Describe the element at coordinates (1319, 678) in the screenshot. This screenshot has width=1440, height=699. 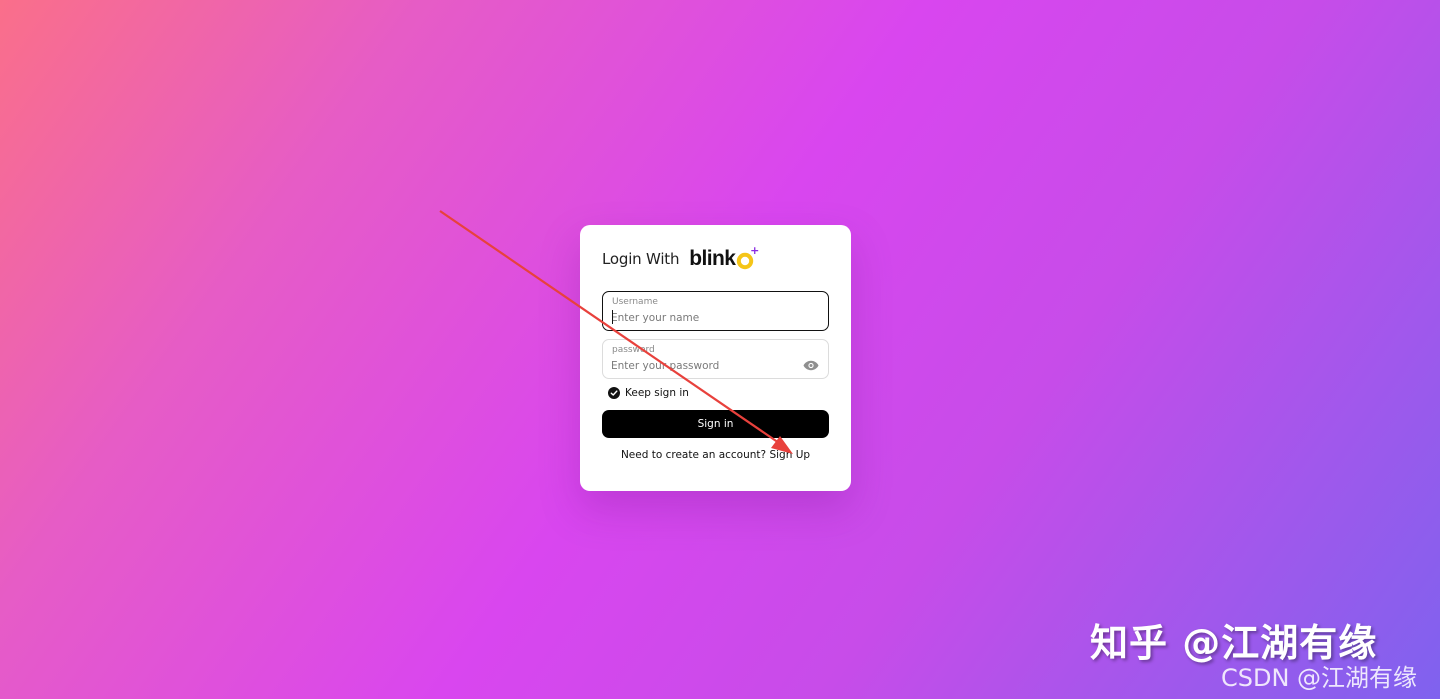
I see `watermark-csdn: CSDN @江湖有缘` at that location.